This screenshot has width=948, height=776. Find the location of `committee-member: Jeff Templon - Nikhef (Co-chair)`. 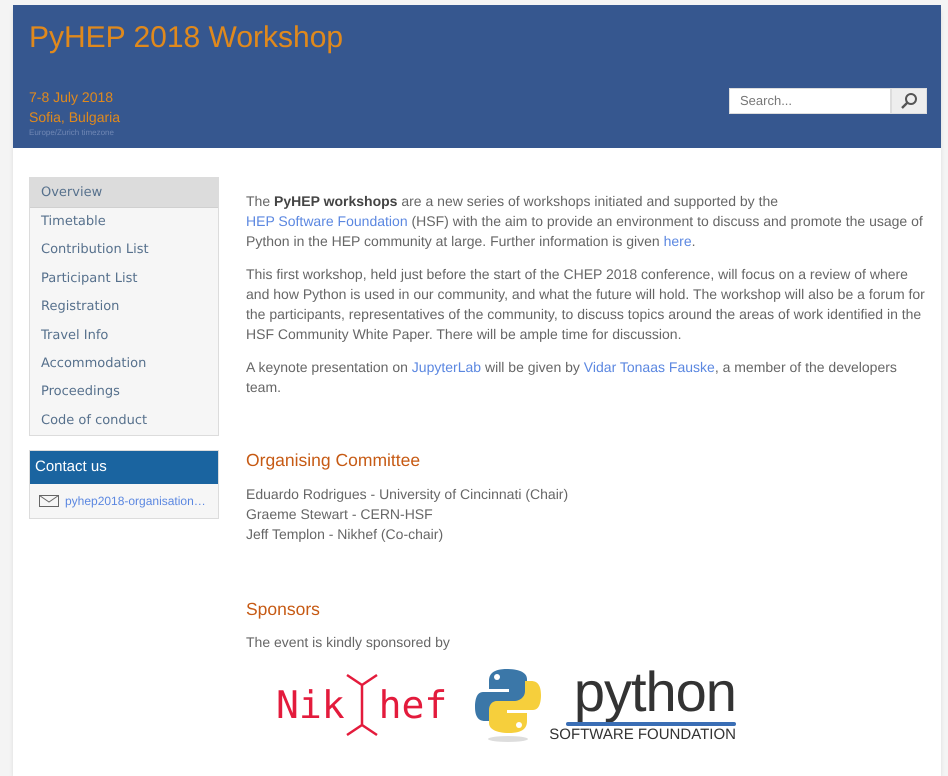

committee-member: Jeff Templon - Nikhef (Co-chair) is located at coordinates (345, 534).